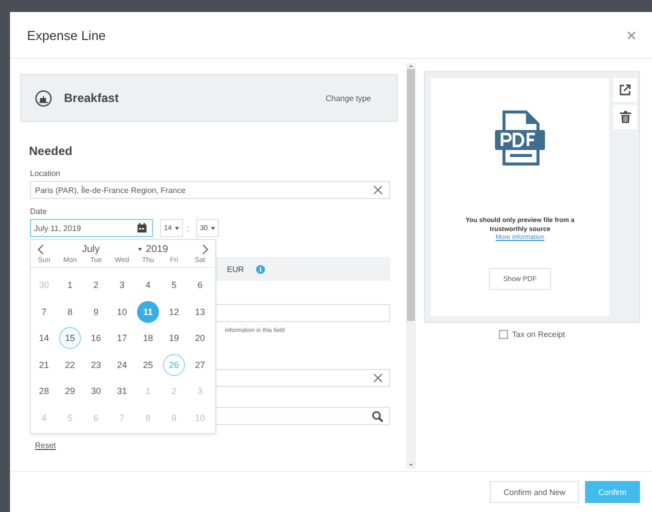 The width and height of the screenshot is (652, 512). Describe the element at coordinates (92, 98) in the screenshot. I see `expense-type-name: Breakfast` at that location.